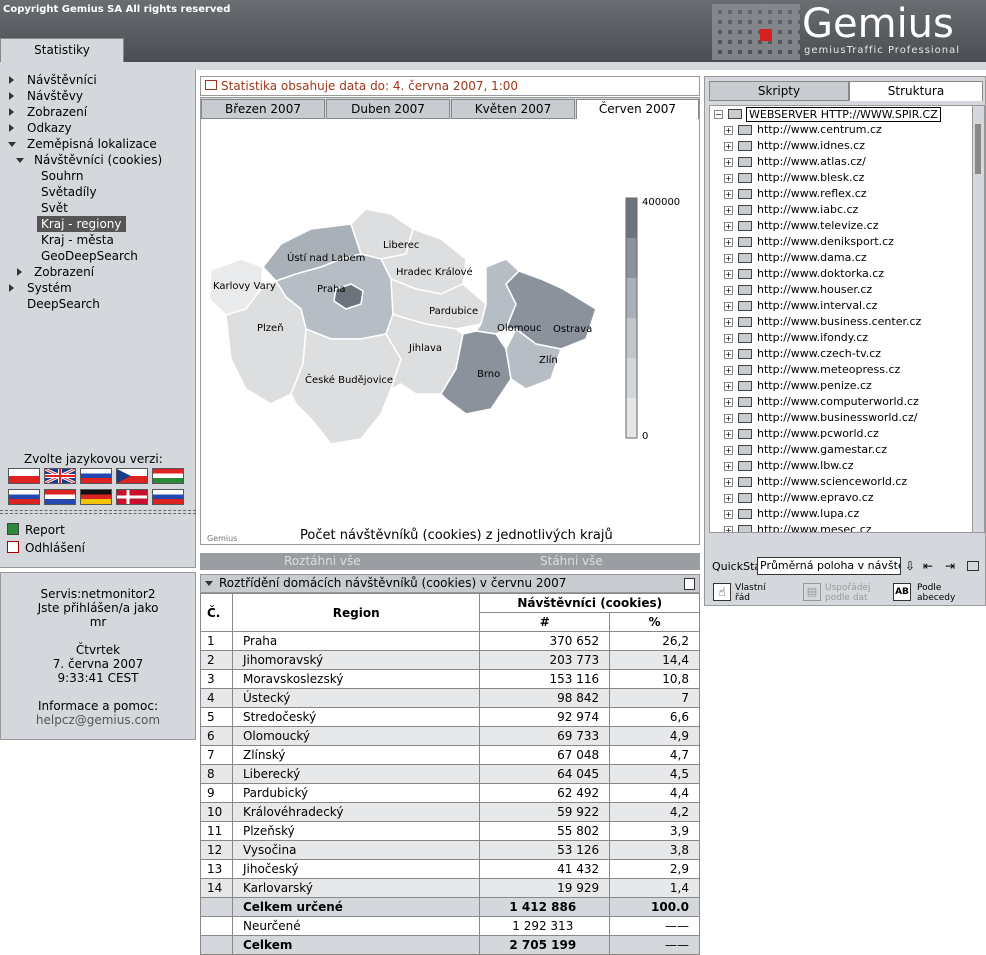  Describe the element at coordinates (77, 240) in the screenshot. I see `nav-item-kraj-mesta: Kraj - města` at that location.